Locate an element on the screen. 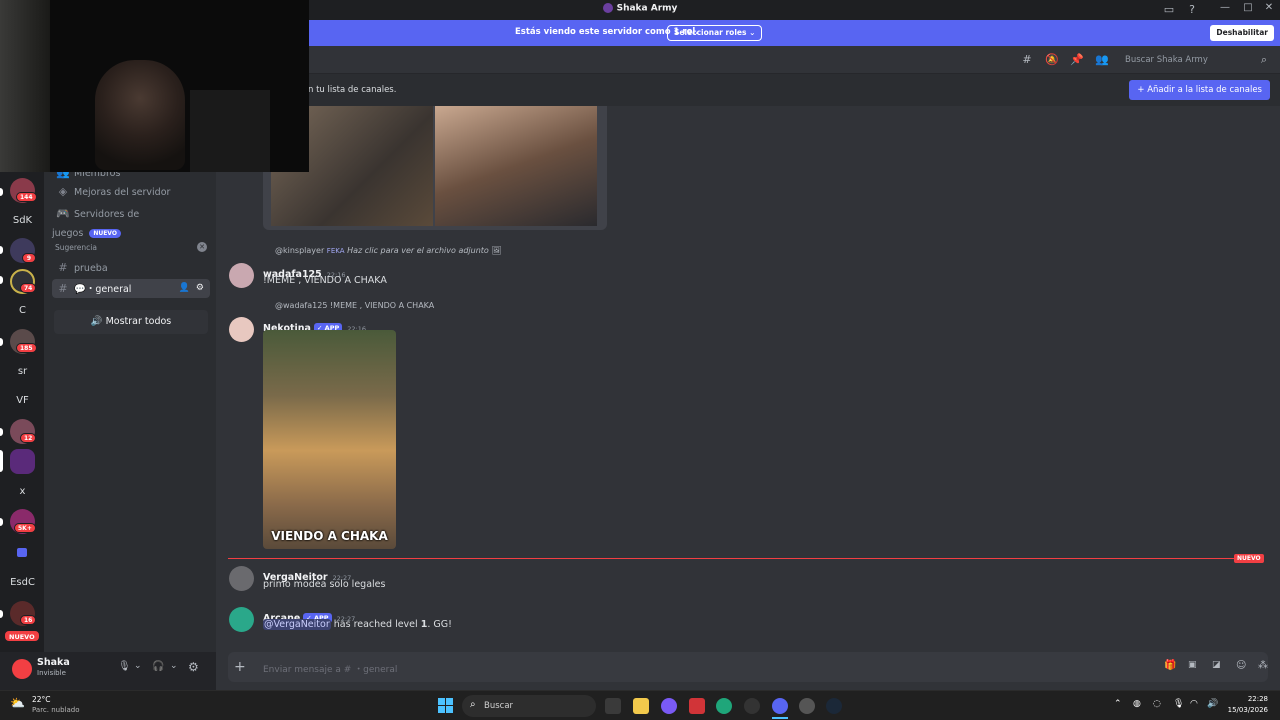  server-sdk: SdK is located at coordinates (22, 220).